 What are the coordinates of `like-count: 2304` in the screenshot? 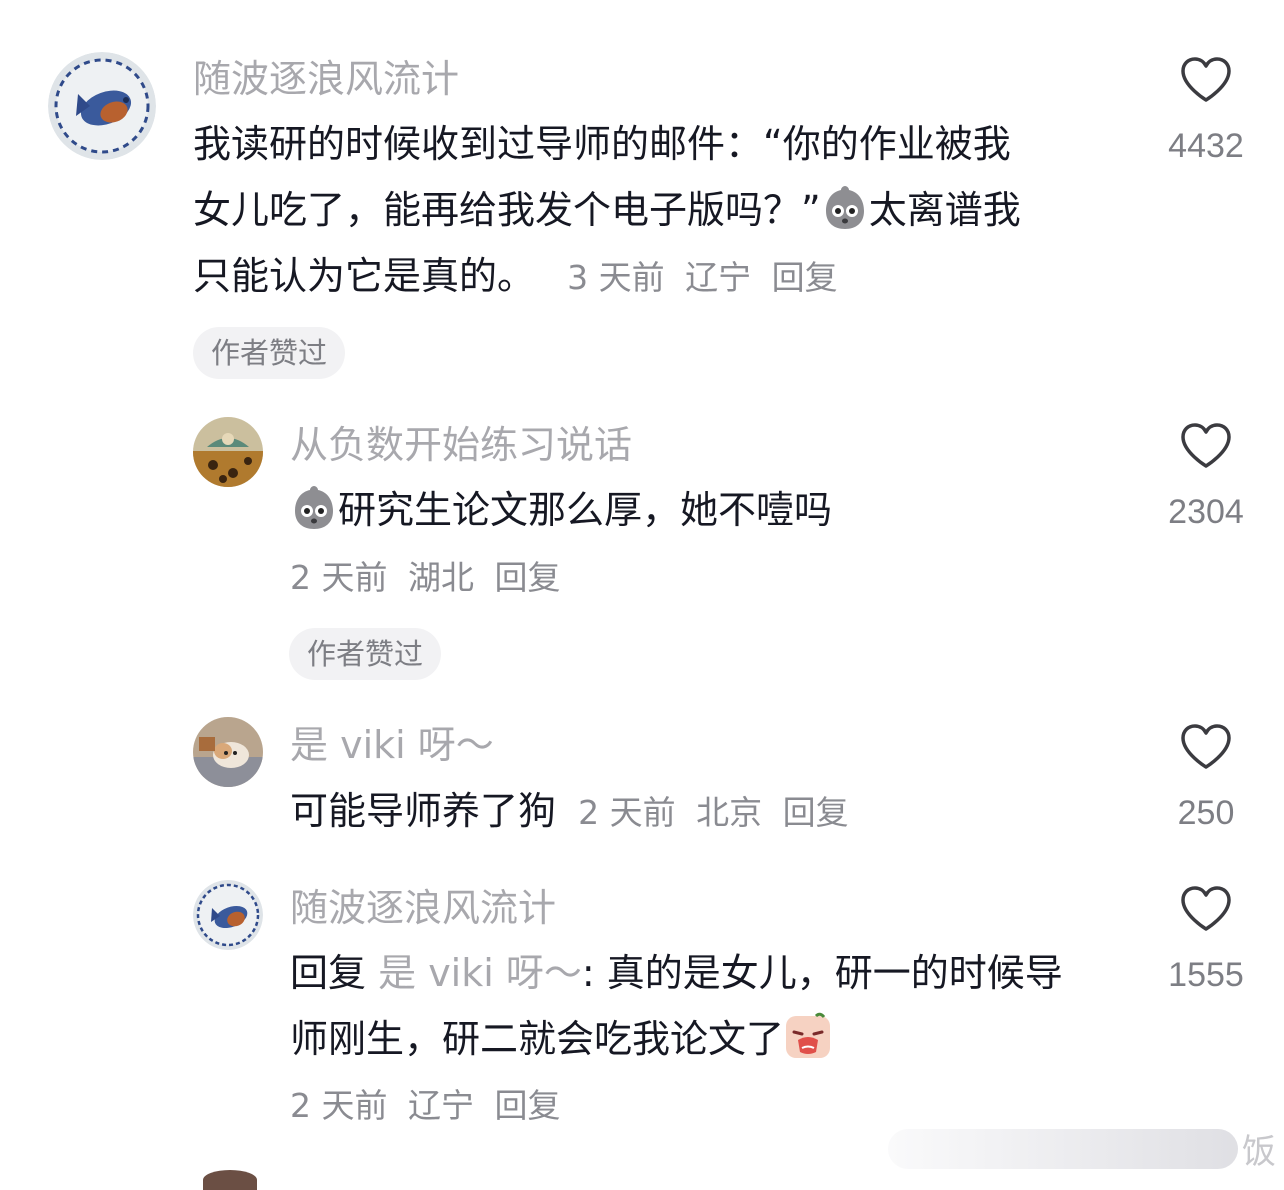 It's located at (1206, 512).